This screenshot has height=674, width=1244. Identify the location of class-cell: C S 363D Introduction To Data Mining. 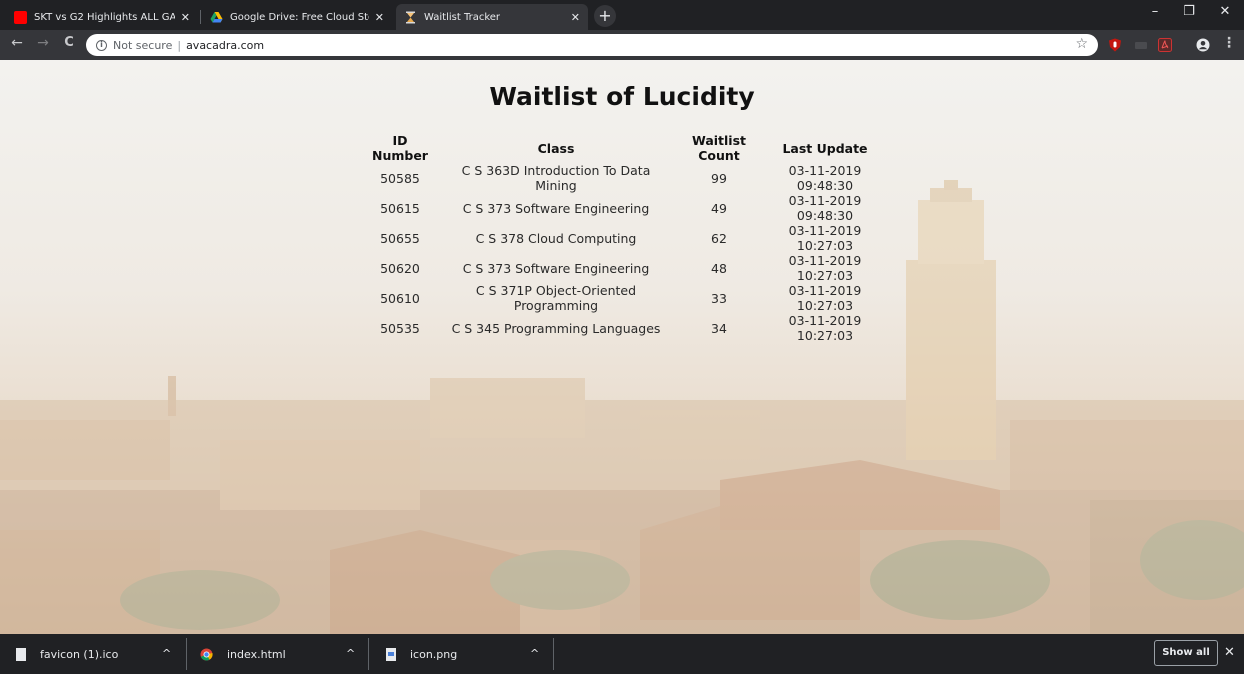
(556, 178).